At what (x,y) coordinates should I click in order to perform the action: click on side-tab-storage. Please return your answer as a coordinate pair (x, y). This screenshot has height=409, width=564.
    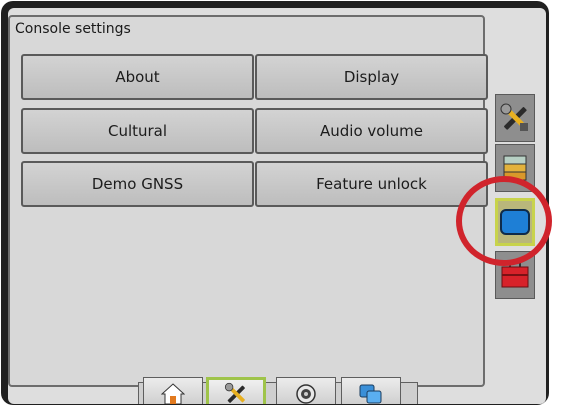
    Looking at the image, I should click on (515, 168).